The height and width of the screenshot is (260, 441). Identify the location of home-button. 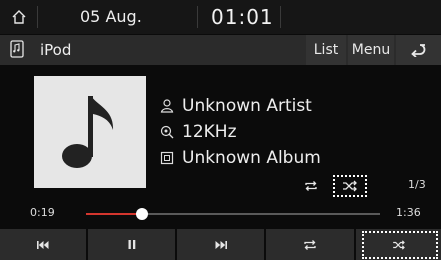
(18, 17).